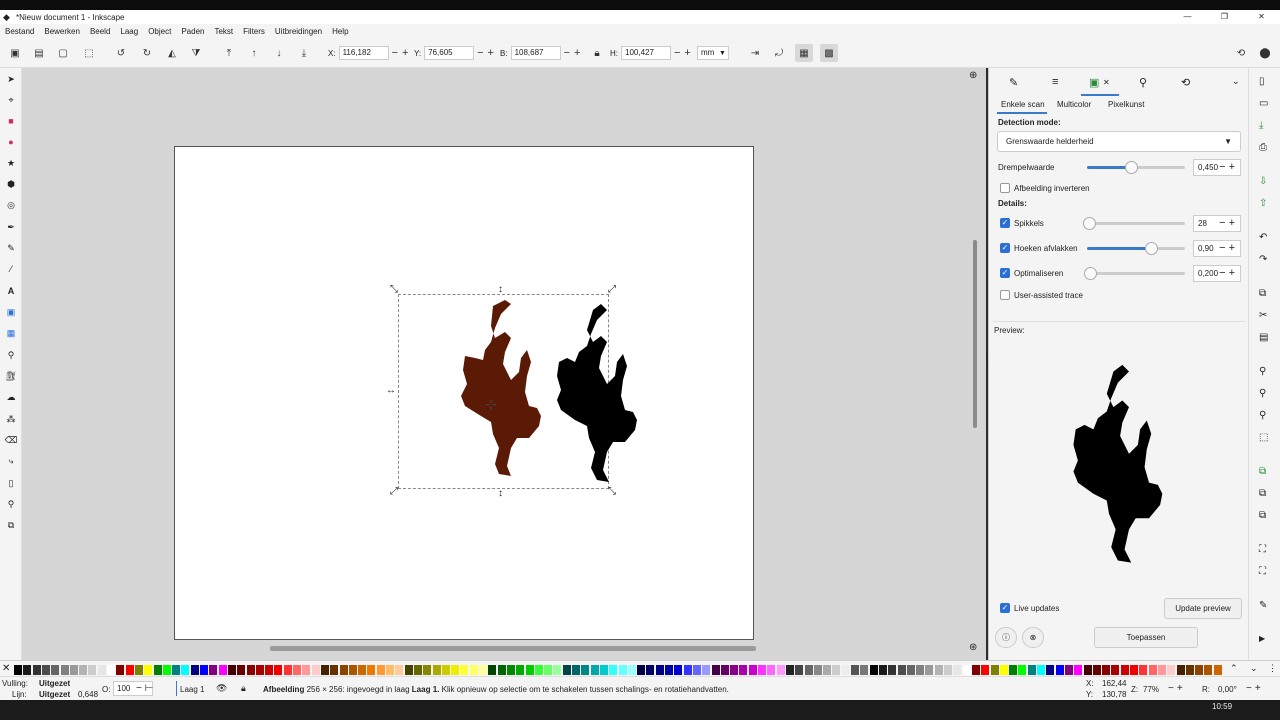 The width and height of the screenshot is (1280, 720). I want to click on bitmap-silhouette, so click(502, 393).